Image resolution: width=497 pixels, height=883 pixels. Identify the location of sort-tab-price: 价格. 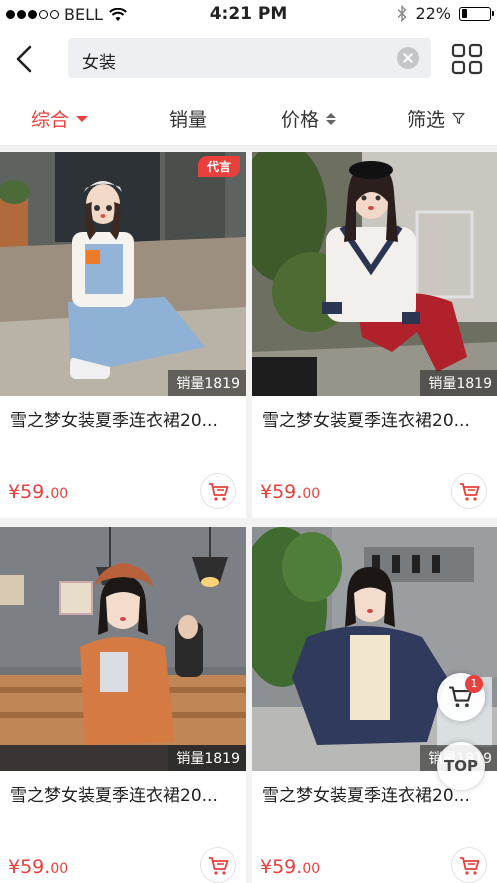
(309, 118).